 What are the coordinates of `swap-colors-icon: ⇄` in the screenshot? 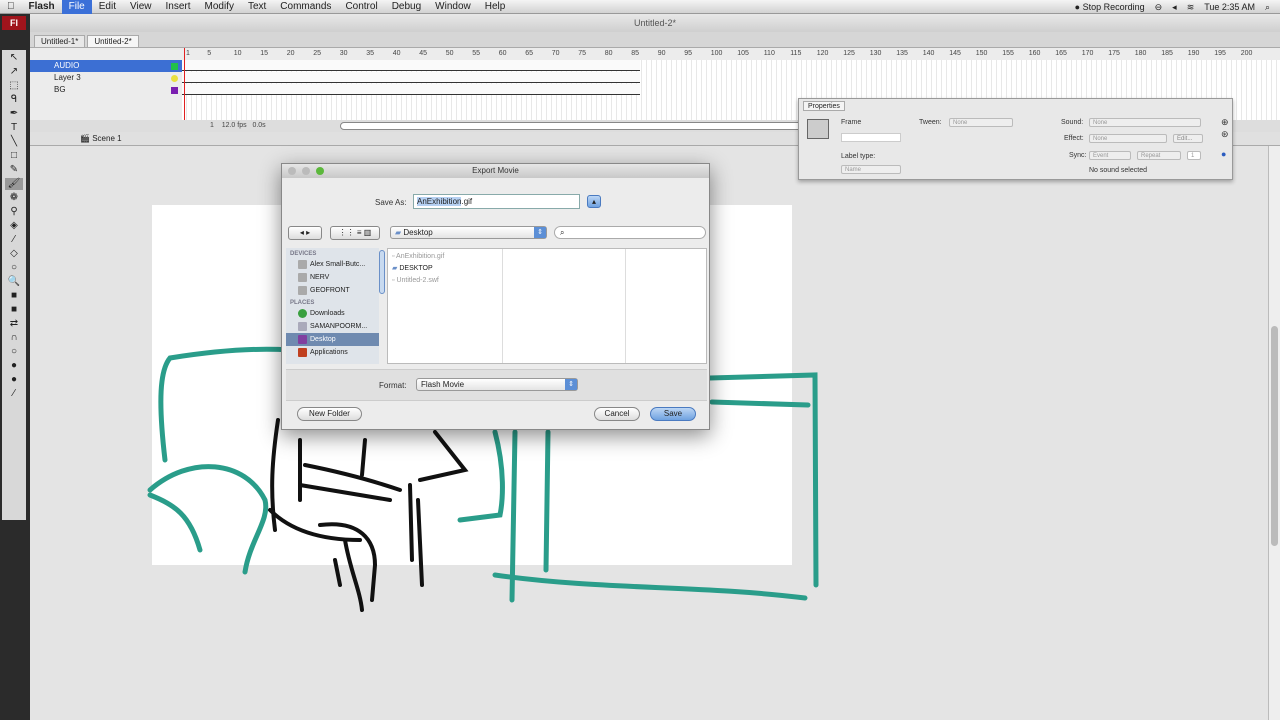 It's located at (14, 324).